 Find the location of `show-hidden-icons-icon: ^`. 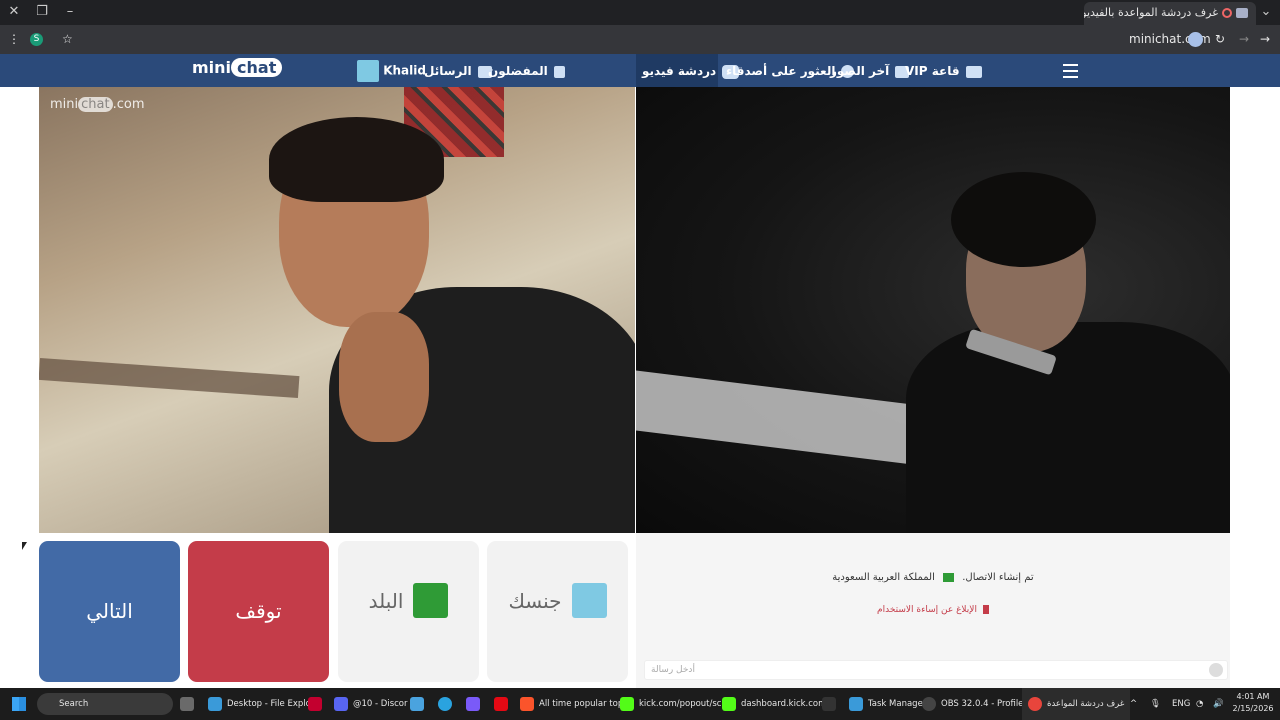

show-hidden-icons-icon: ^ is located at coordinates (1133, 704).